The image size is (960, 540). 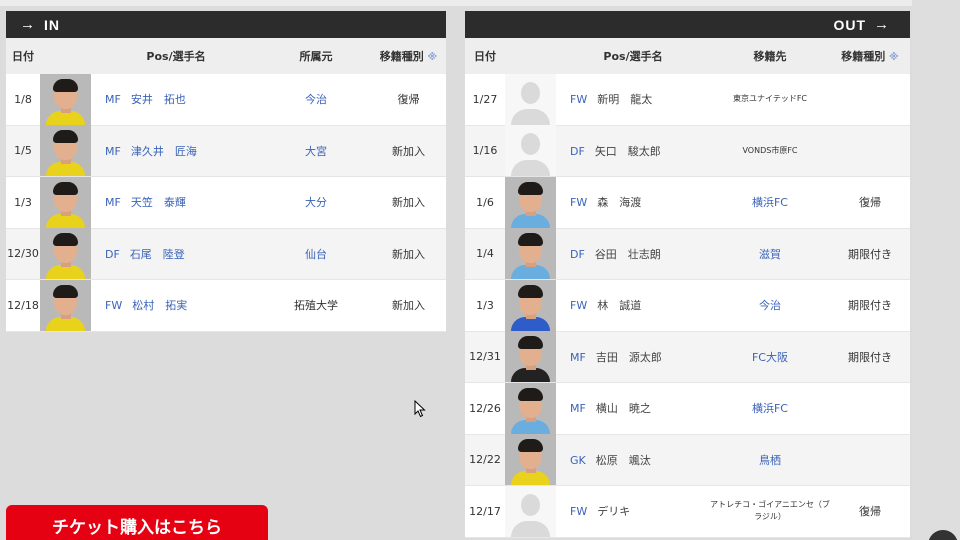 What do you see at coordinates (623, 409) in the screenshot?
I see `player-name: 横山 暁之` at bounding box center [623, 409].